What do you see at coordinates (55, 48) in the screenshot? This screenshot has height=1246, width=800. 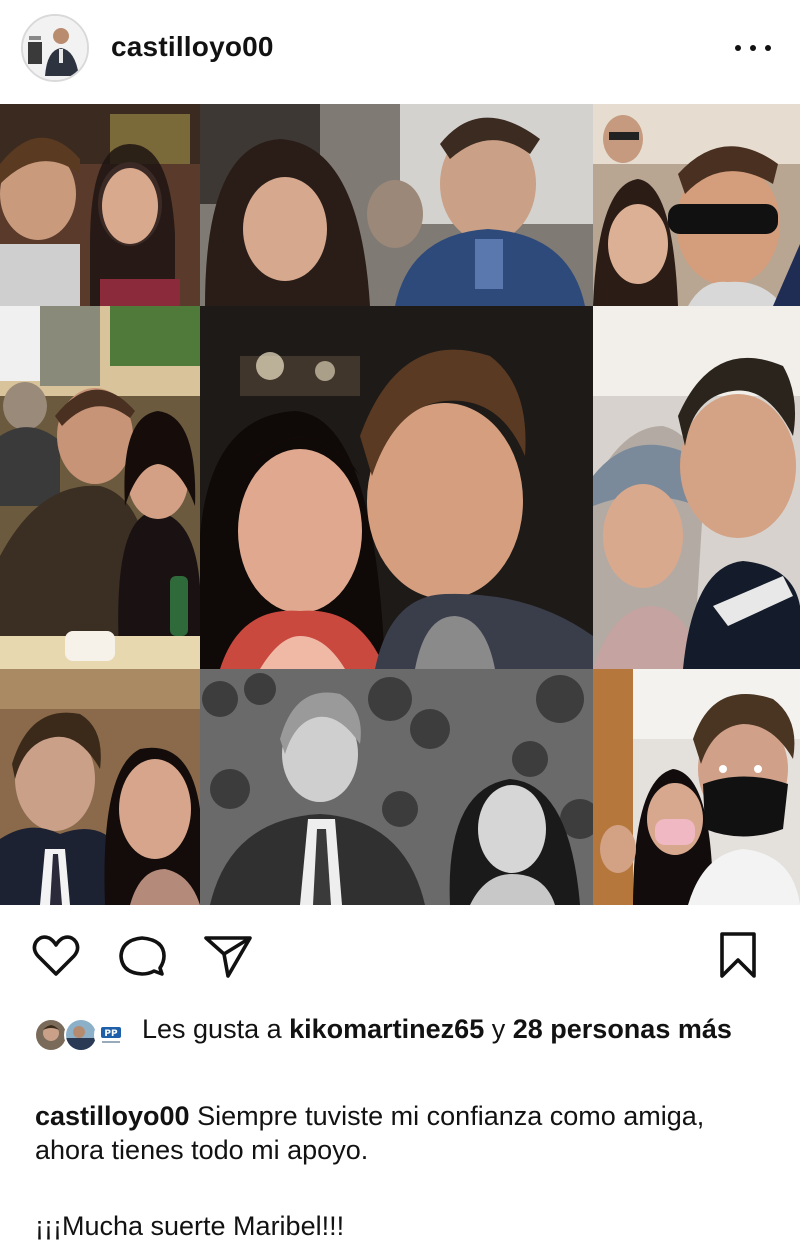 I see `avatar` at bounding box center [55, 48].